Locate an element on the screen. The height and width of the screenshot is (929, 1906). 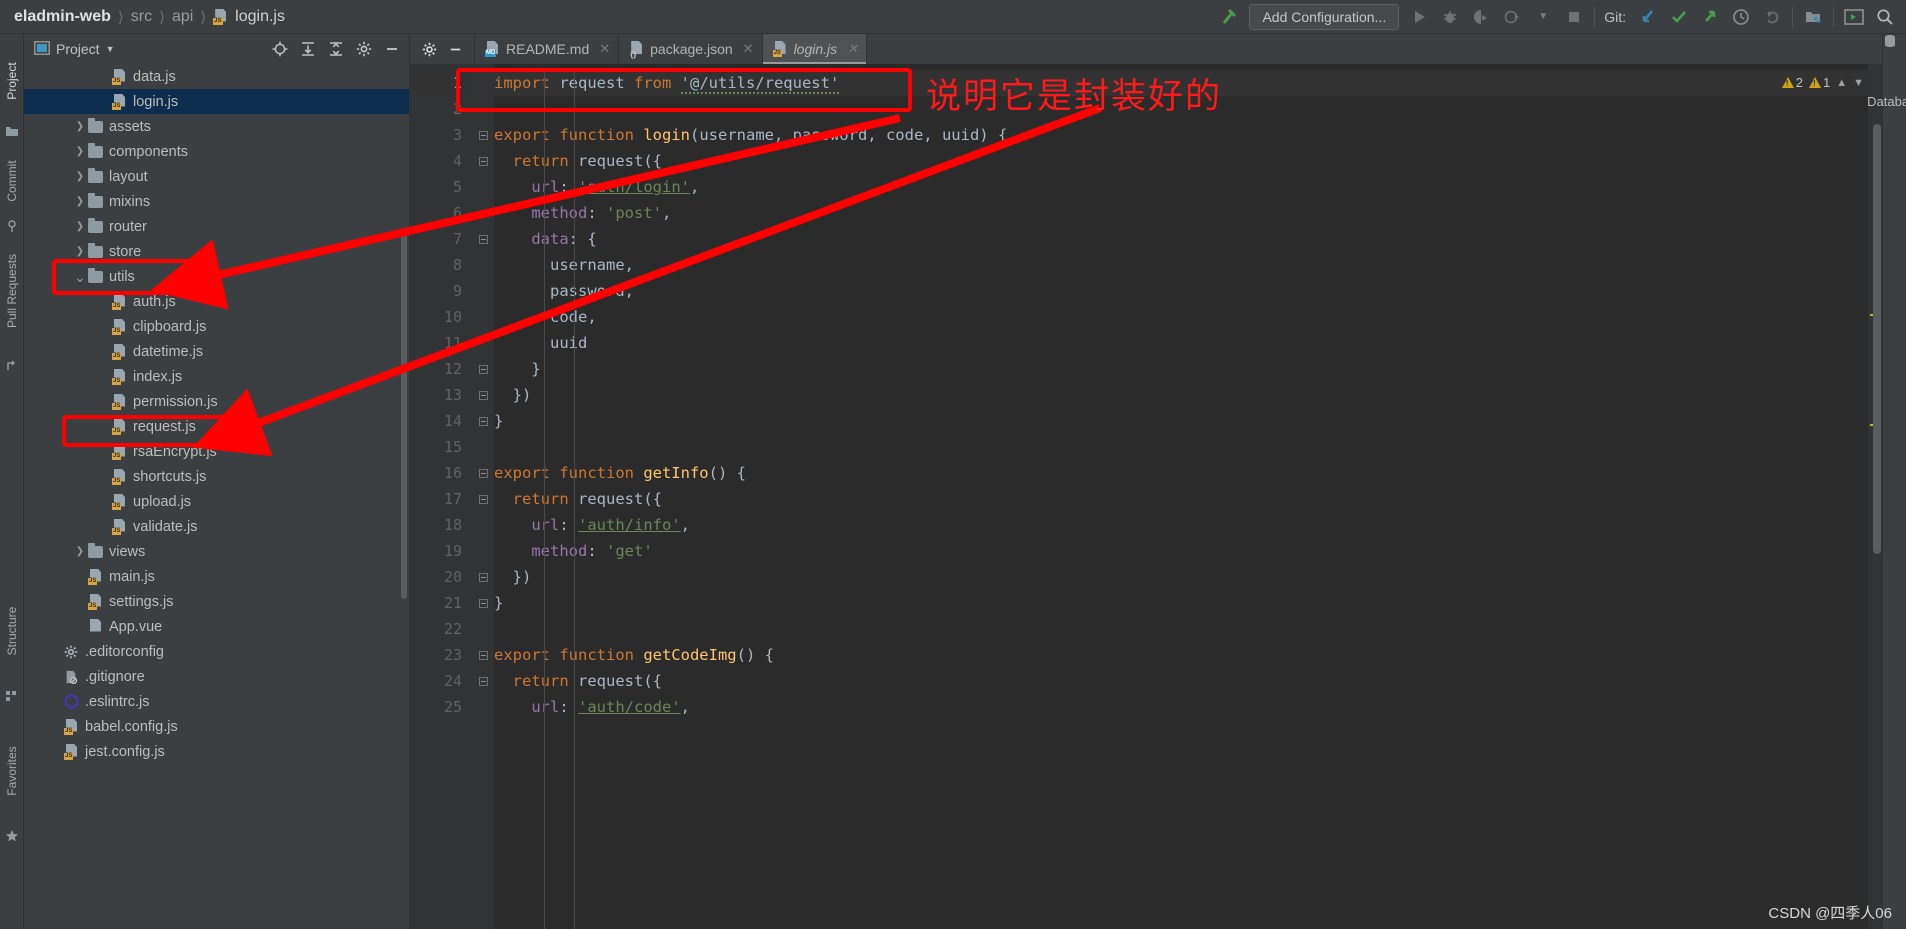
tree-row--editorconfig: .editorconfig is located at coordinates (216, 651).